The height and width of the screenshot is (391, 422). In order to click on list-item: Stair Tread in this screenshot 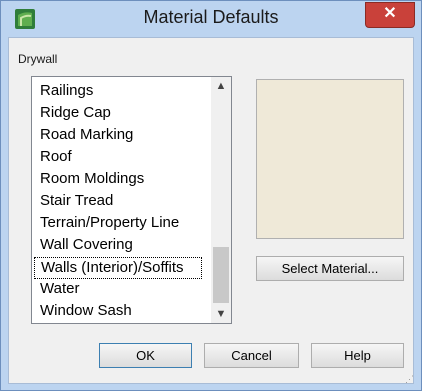, I will do `click(76, 202)`.